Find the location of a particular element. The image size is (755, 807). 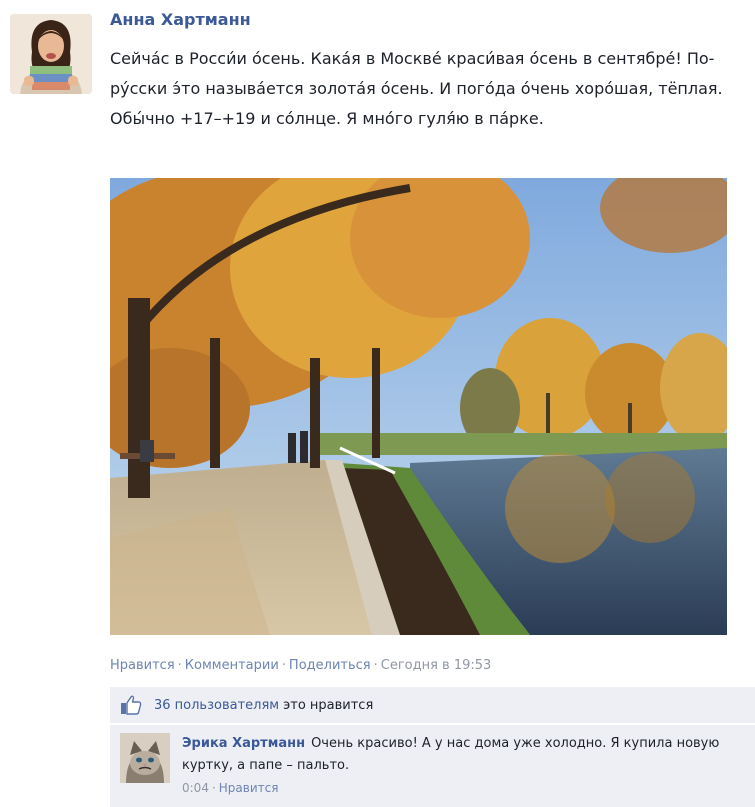

comment-link: Комментарии is located at coordinates (232, 665).